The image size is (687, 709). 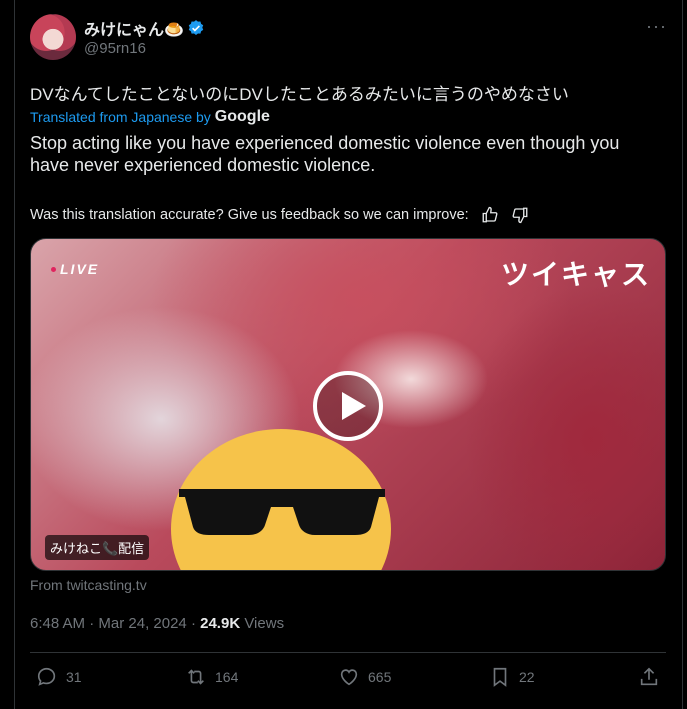 I want to click on translated-from-label: Translated from Japanese by, so click(x=120, y=117).